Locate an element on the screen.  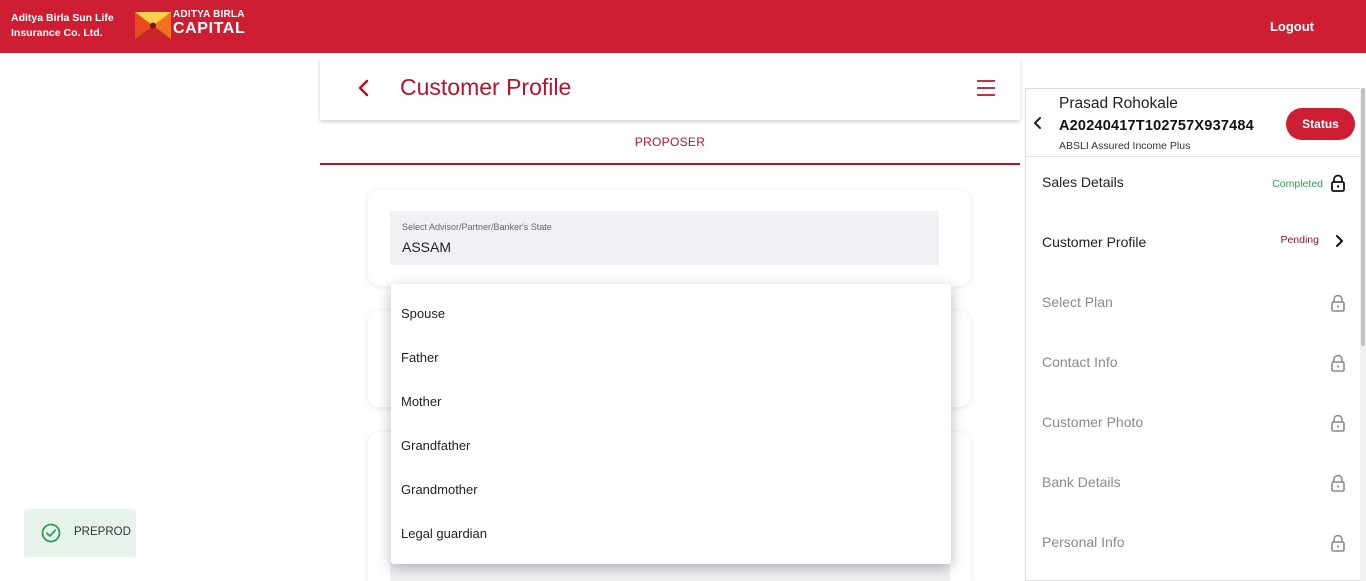
obscured-field is located at coordinates (670, 571).